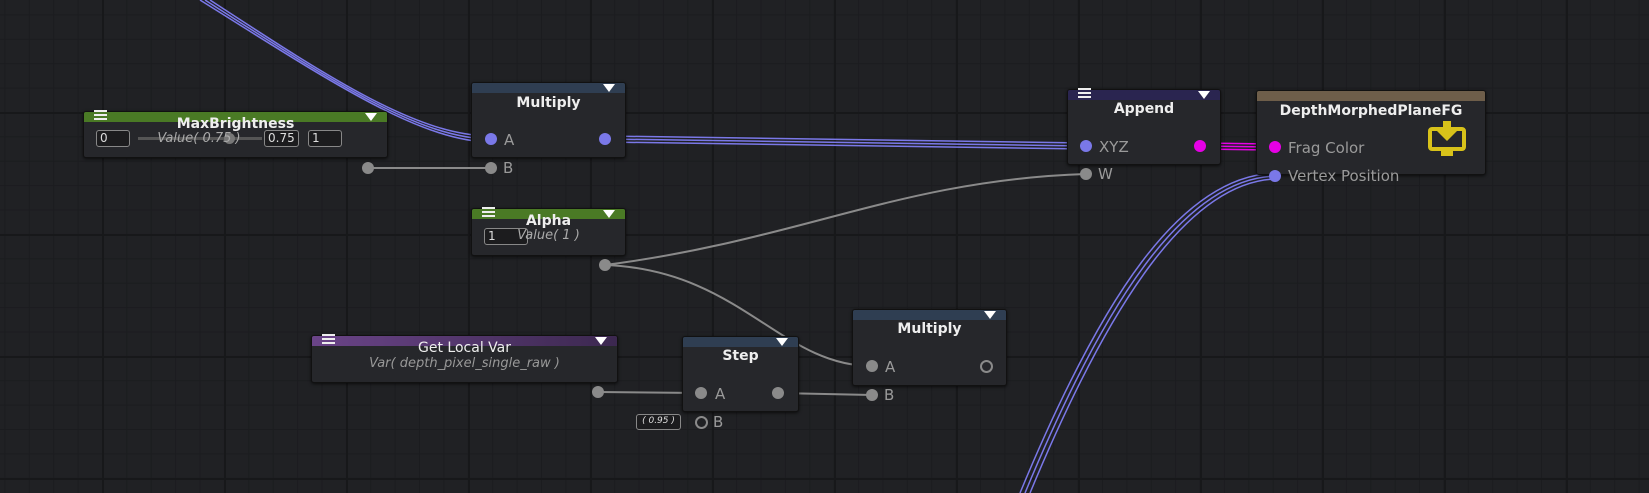  I want to click on value-label: Value( 0.75 ), so click(199, 138).